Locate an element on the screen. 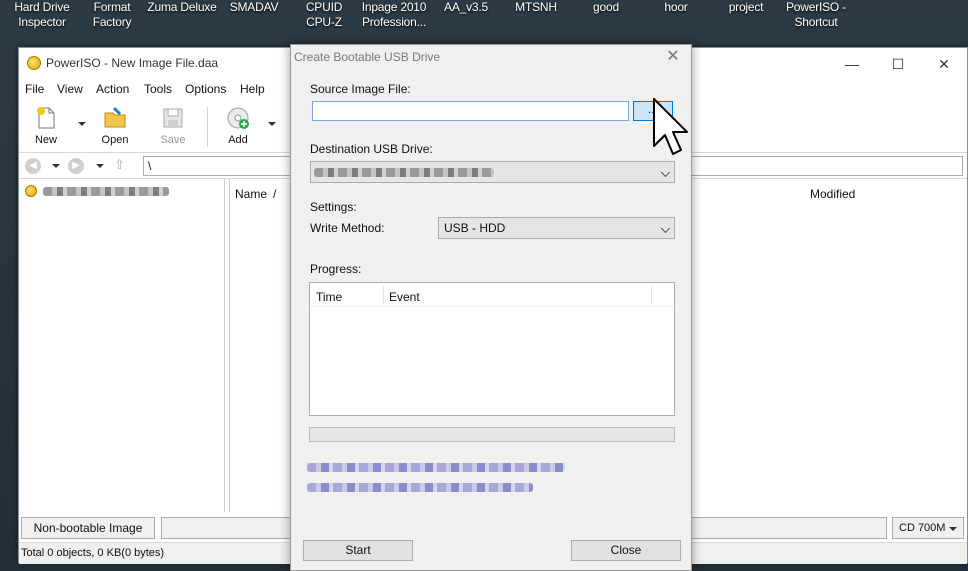  icon-label-line2: Inspector is located at coordinates (42, 22).